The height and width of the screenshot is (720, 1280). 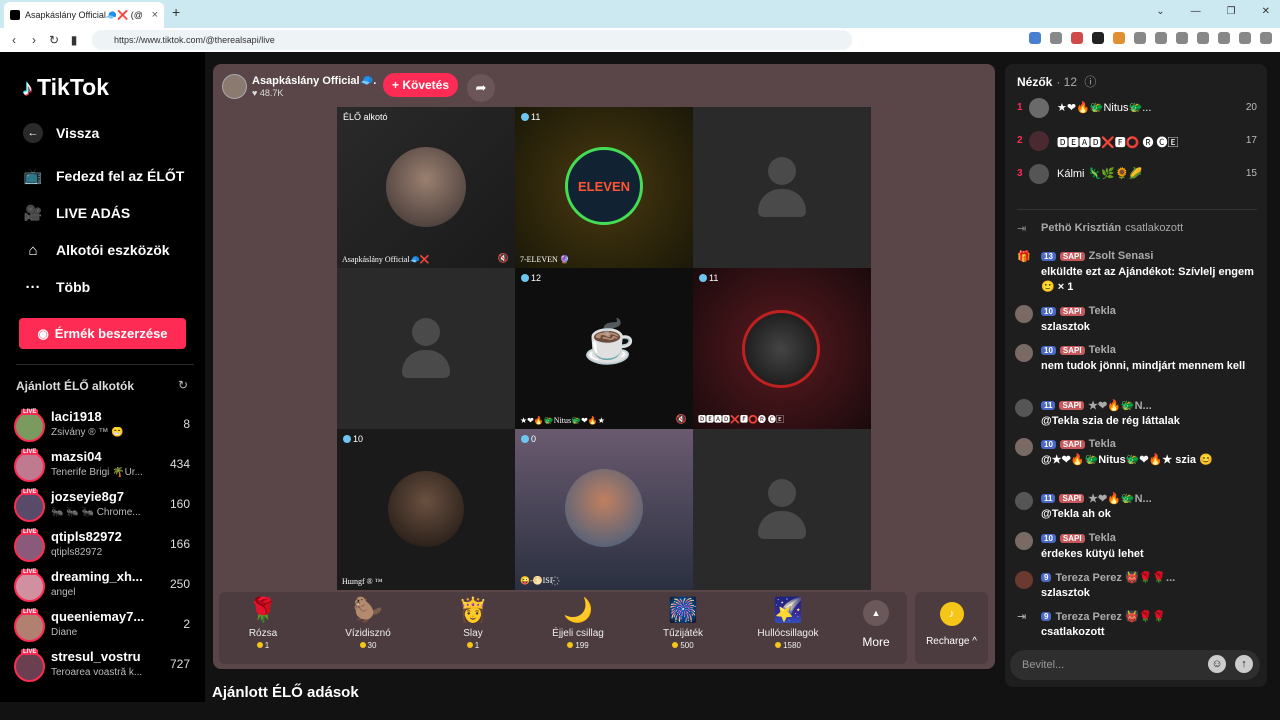 What do you see at coordinates (782, 348) in the screenshot?
I see `guest-cell: 11 🅳🅴🅰🅳❌🅵⭕🅡 🅒🄴` at bounding box center [782, 348].